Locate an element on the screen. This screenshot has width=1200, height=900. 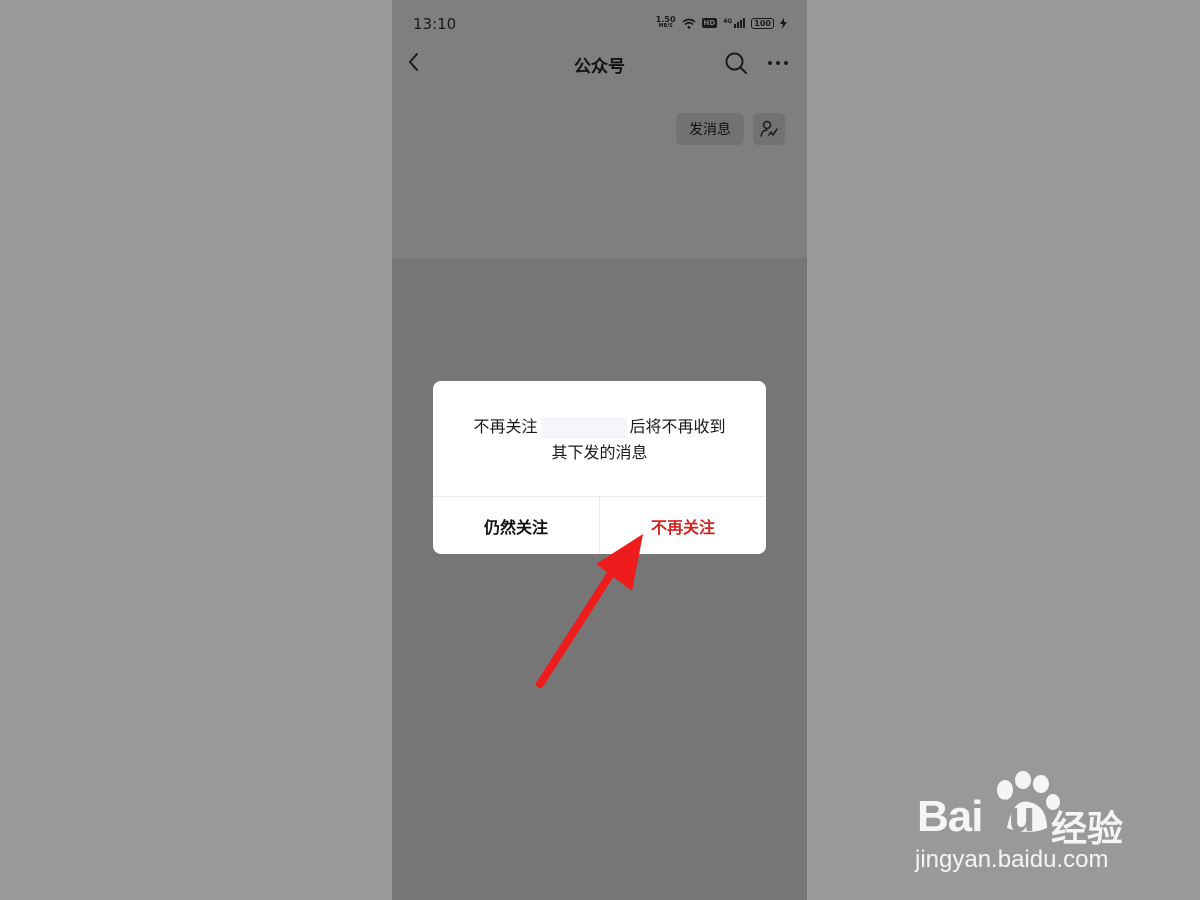
battery-icon: 100 is located at coordinates (762, 23).